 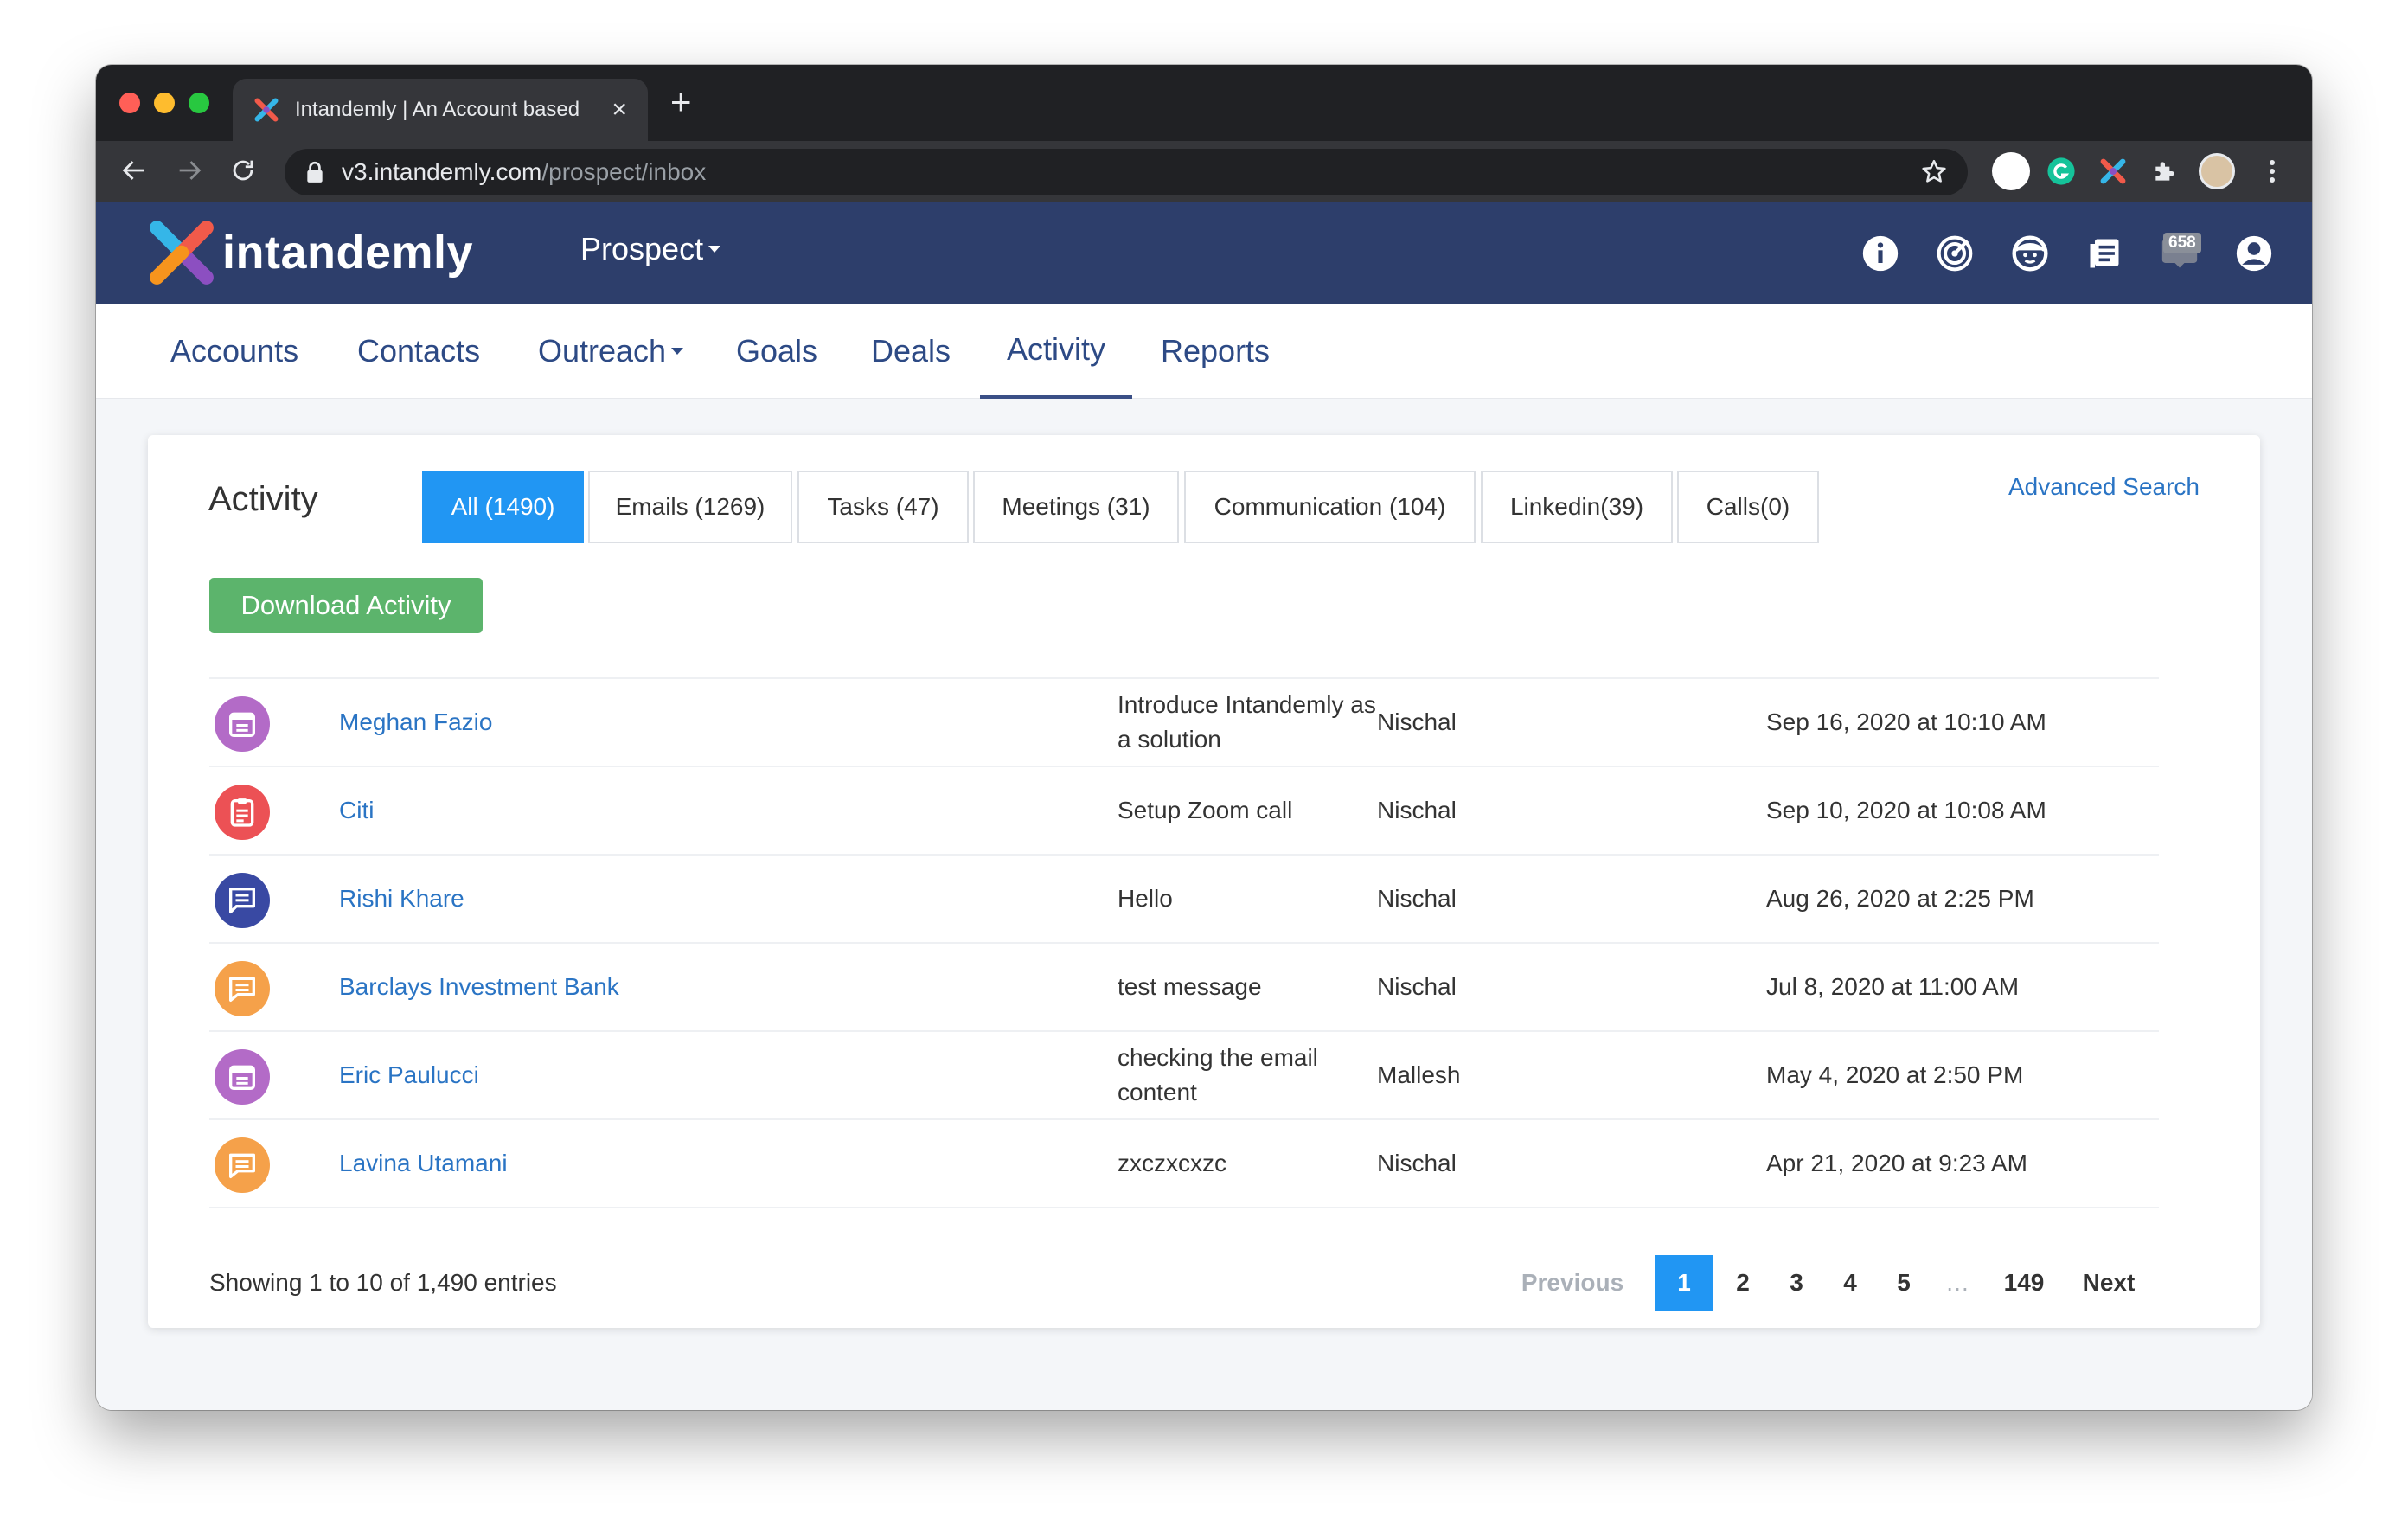 What do you see at coordinates (243, 170) in the screenshot?
I see `reload-icon` at bounding box center [243, 170].